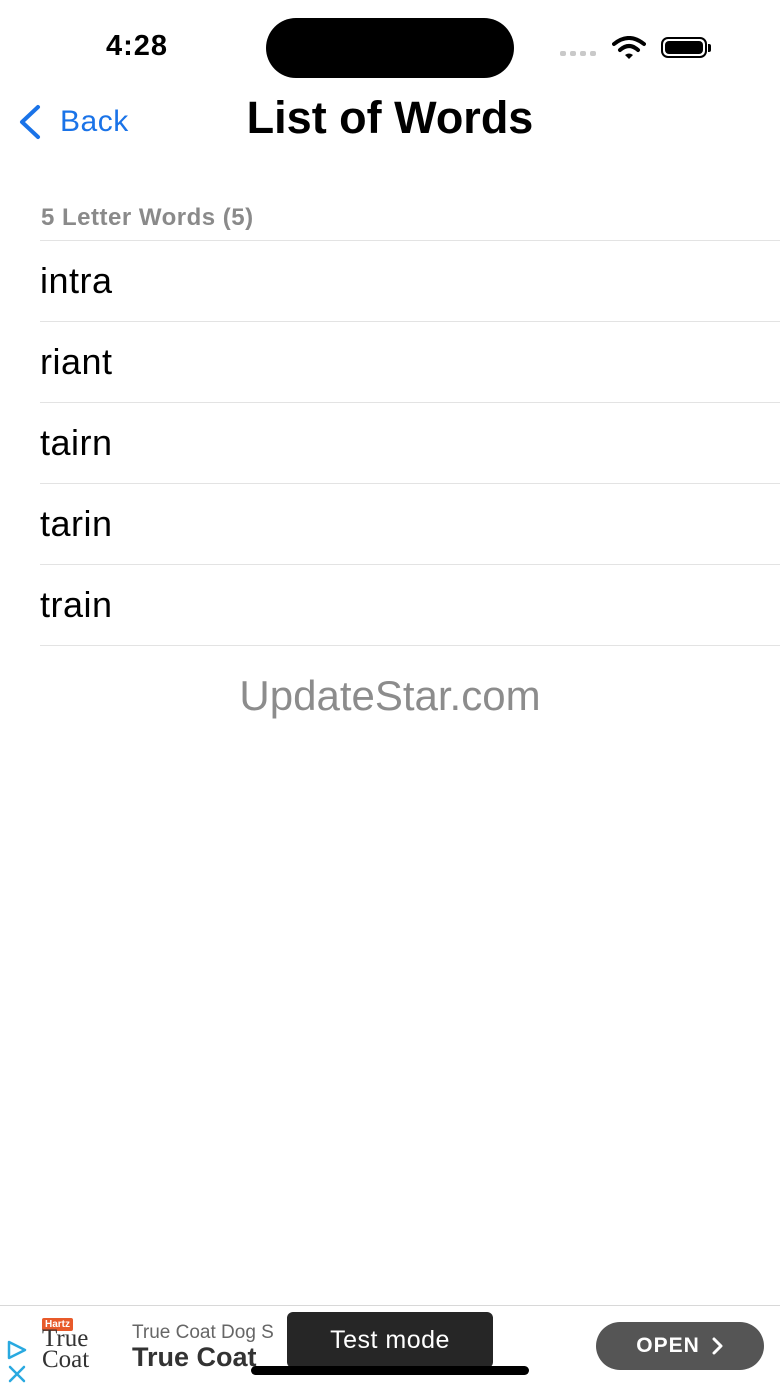 Image resolution: width=780 pixels, height=1388 pixels. Describe the element at coordinates (30, 122) in the screenshot. I see `chevron-left-icon` at that location.